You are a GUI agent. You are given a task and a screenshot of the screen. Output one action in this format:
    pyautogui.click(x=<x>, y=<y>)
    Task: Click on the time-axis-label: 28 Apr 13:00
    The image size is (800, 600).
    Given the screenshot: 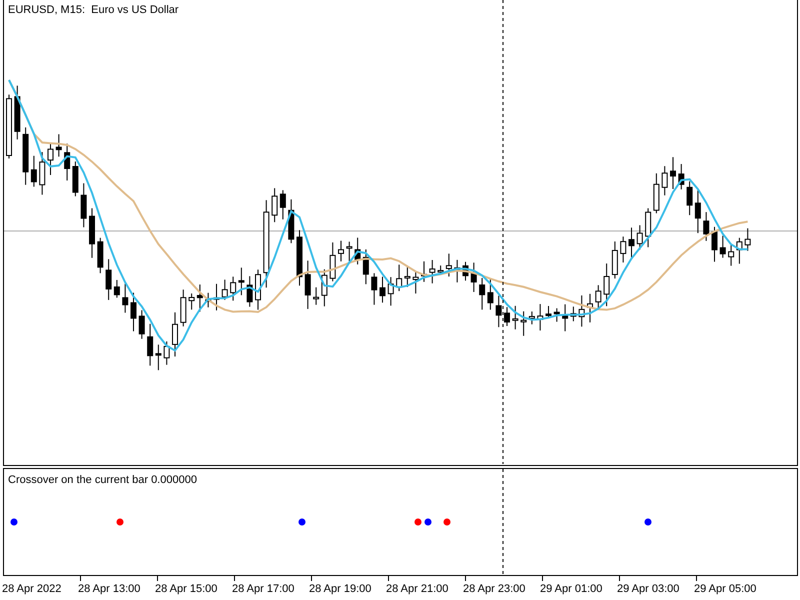 What is the action you would take?
    pyautogui.click(x=109, y=589)
    